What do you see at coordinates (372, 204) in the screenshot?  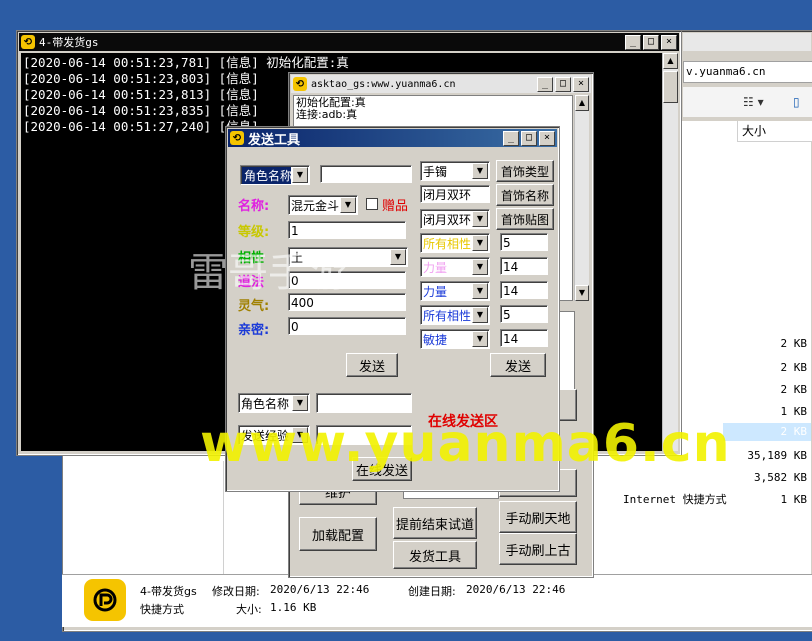 I see `gift-checkbox` at bounding box center [372, 204].